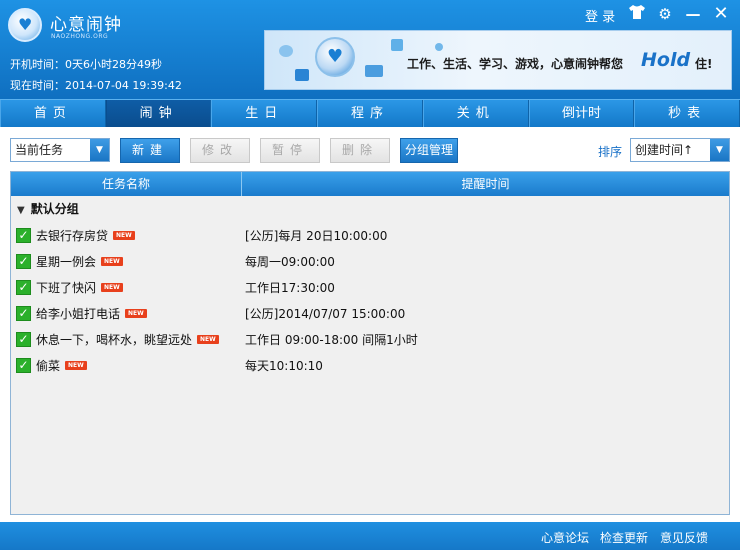 The height and width of the screenshot is (550, 740). I want to click on delete-button: 删除, so click(360, 150).